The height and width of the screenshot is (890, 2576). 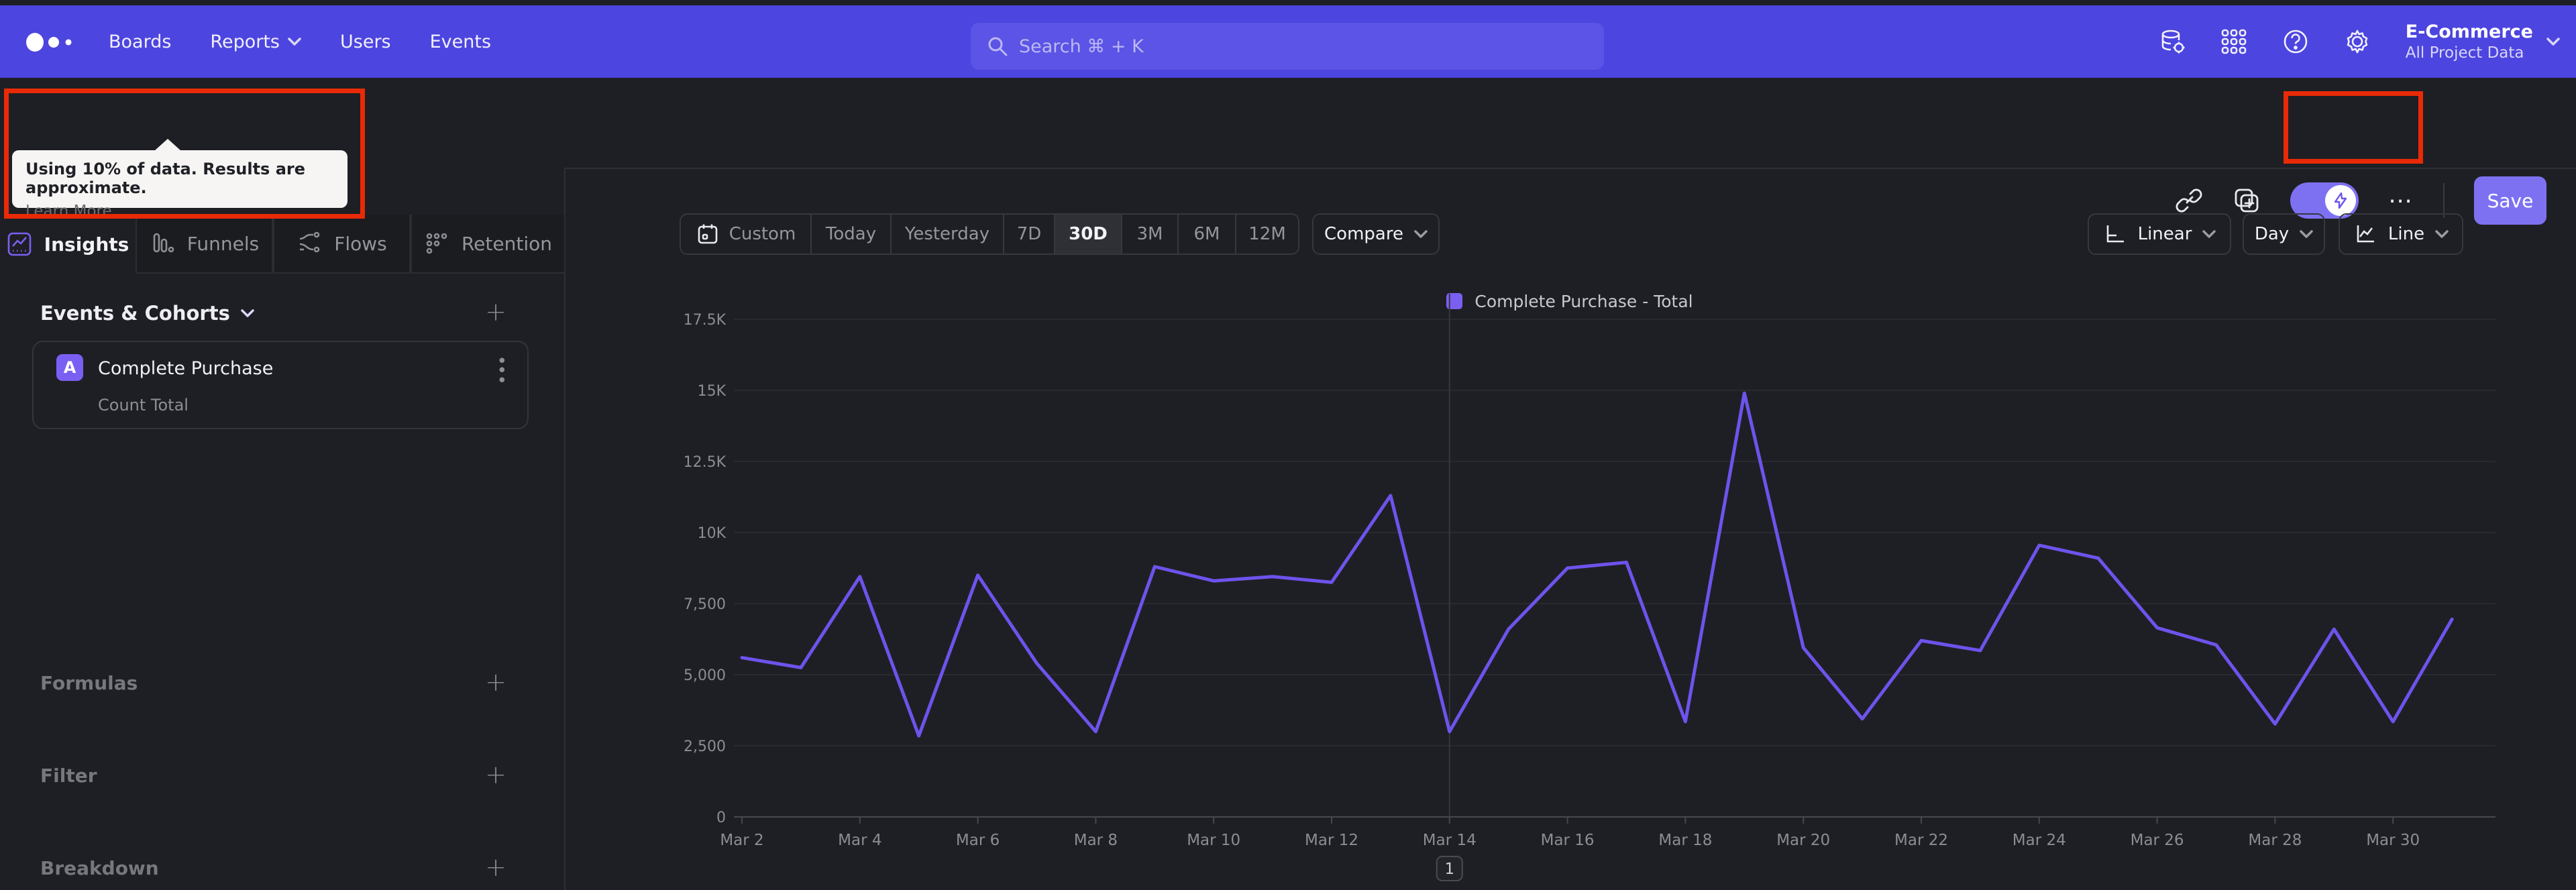 What do you see at coordinates (1096, 840) in the screenshot?
I see `svg-text: Mar 8` at bounding box center [1096, 840].